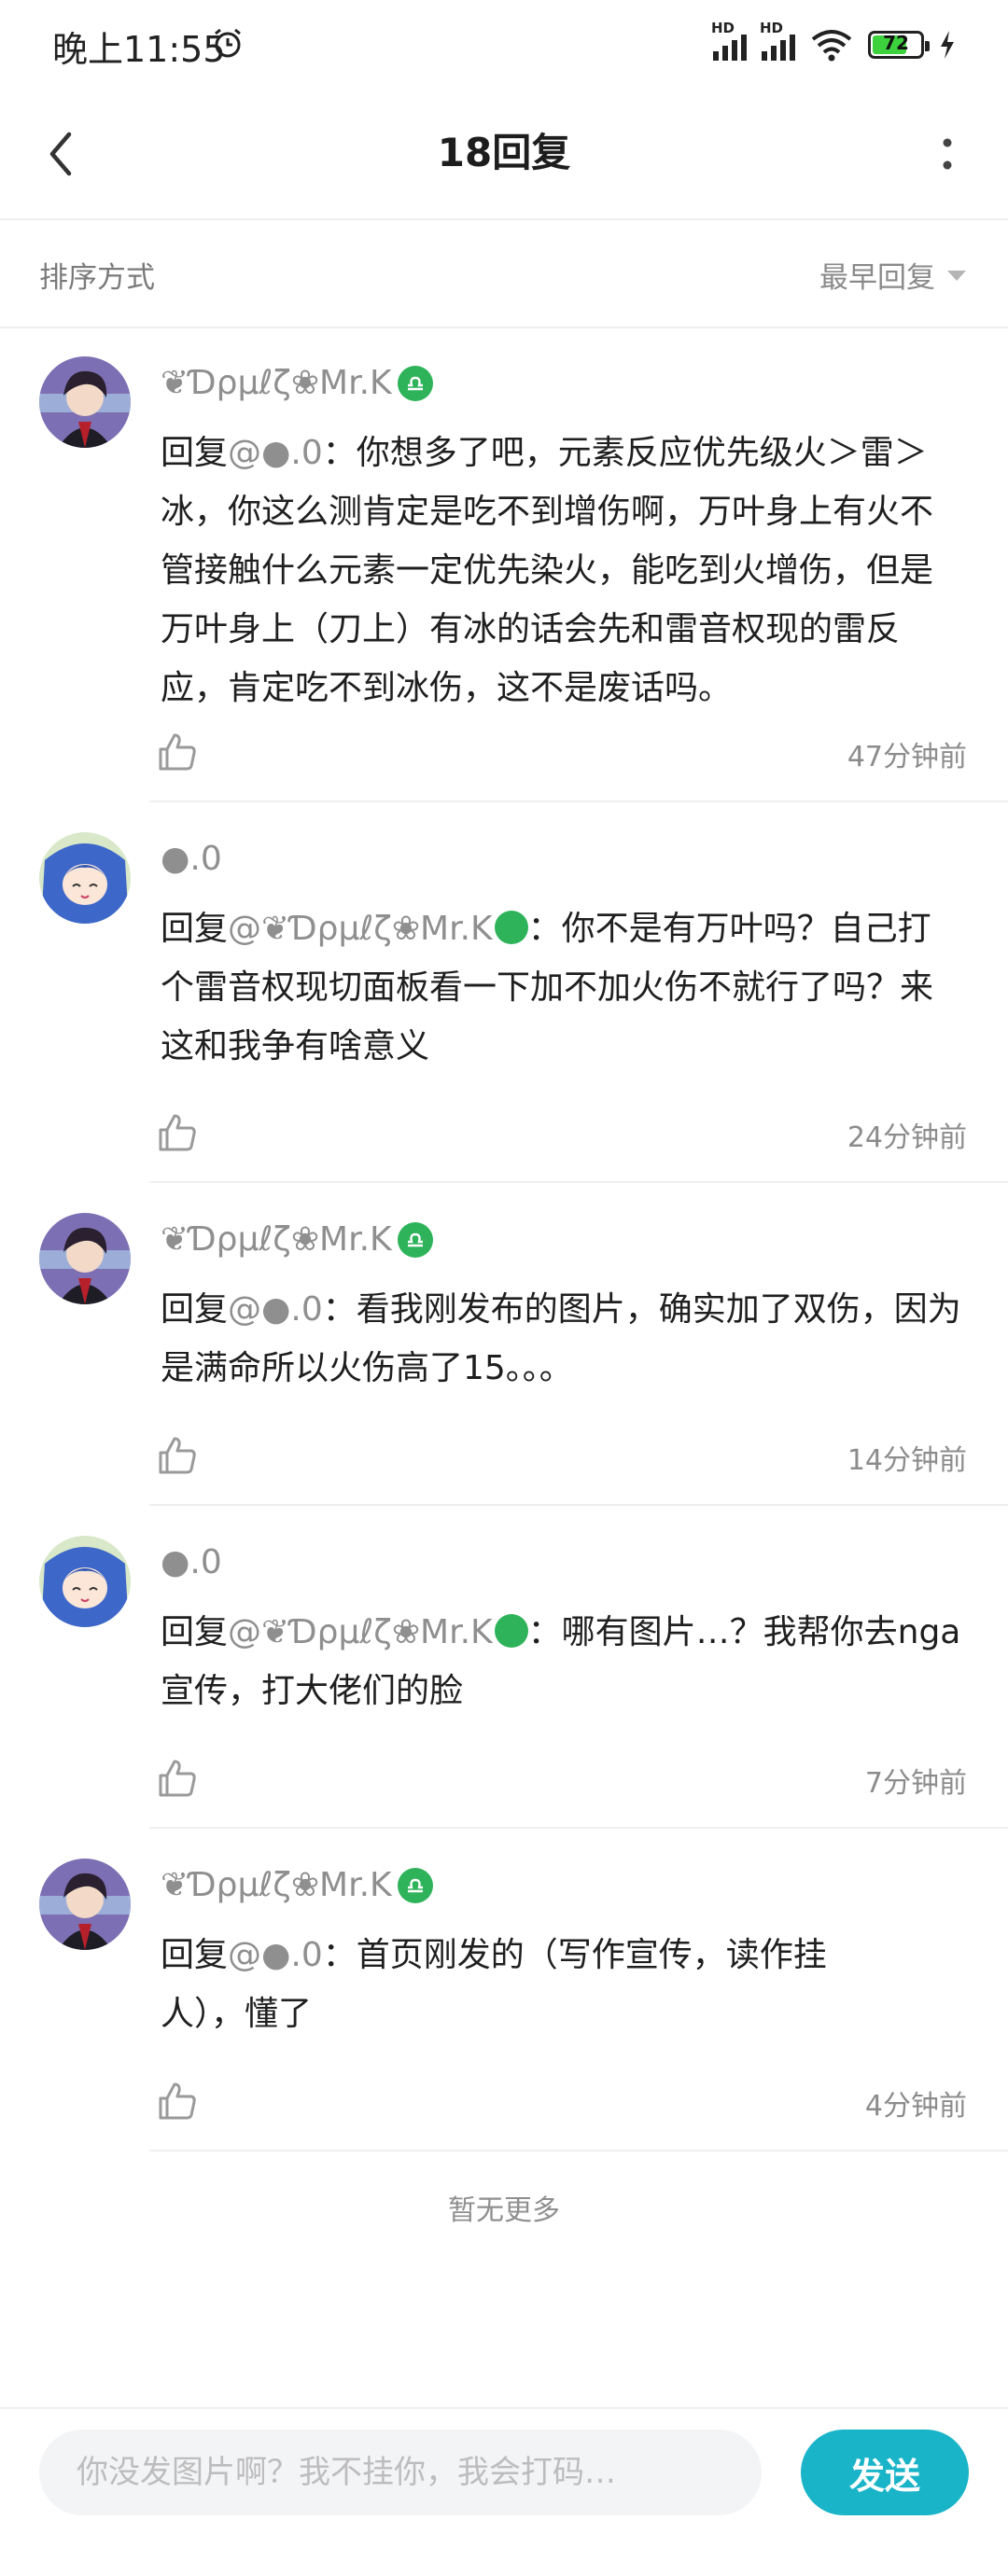 The width and height of the screenshot is (1008, 2576). Describe the element at coordinates (562, 1339) in the screenshot. I see `comment-body: 回复@●.0：看我刚发布的图片，确实加了双伤，因为是满命所以火伤高了15。。。` at that location.